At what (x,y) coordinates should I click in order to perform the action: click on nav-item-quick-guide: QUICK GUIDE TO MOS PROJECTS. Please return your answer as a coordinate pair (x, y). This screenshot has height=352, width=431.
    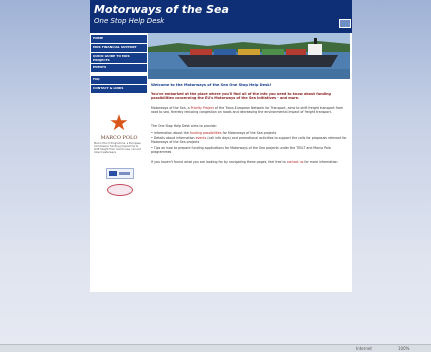
    Looking at the image, I should click on (119, 58).